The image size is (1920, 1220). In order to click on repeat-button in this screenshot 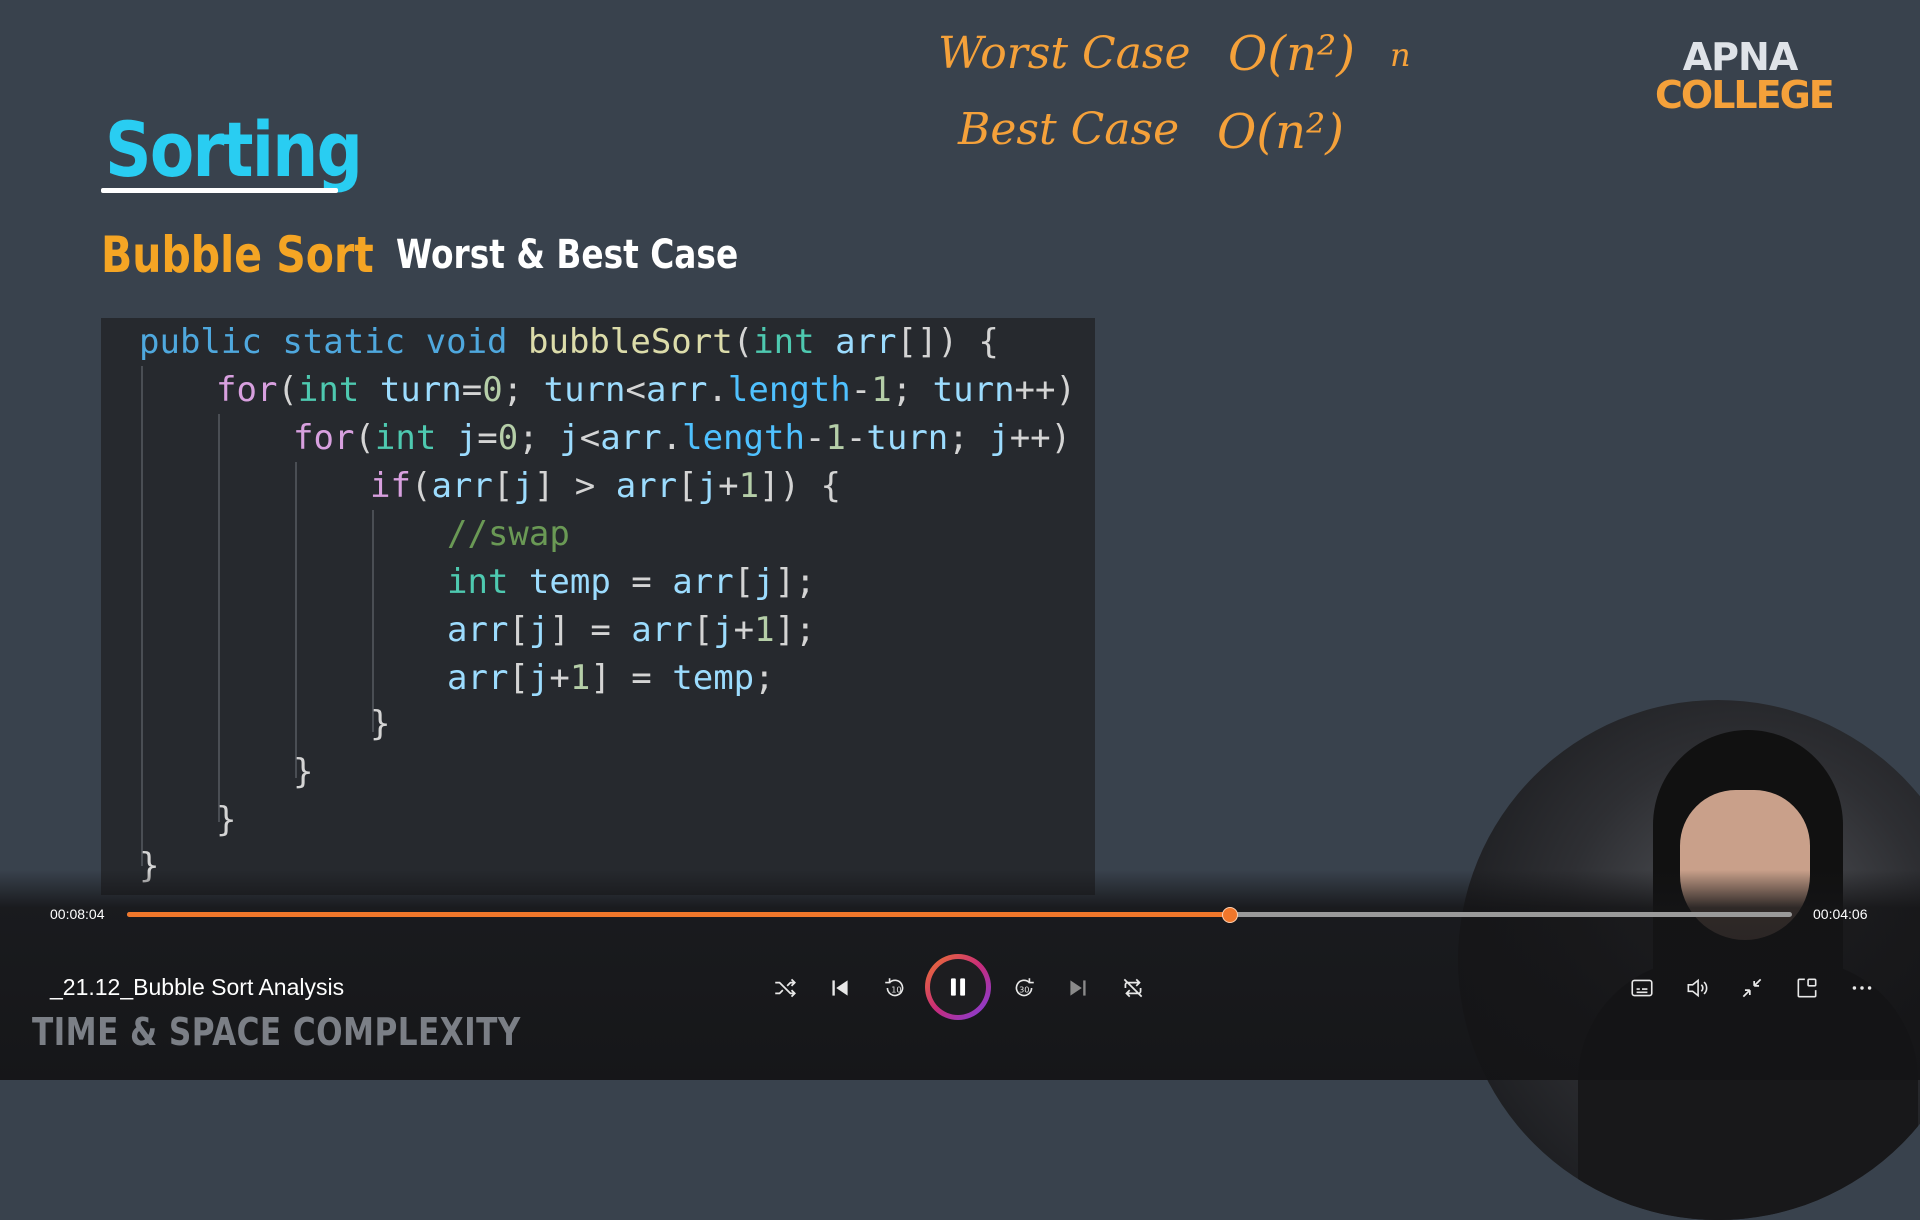, I will do `click(1133, 988)`.